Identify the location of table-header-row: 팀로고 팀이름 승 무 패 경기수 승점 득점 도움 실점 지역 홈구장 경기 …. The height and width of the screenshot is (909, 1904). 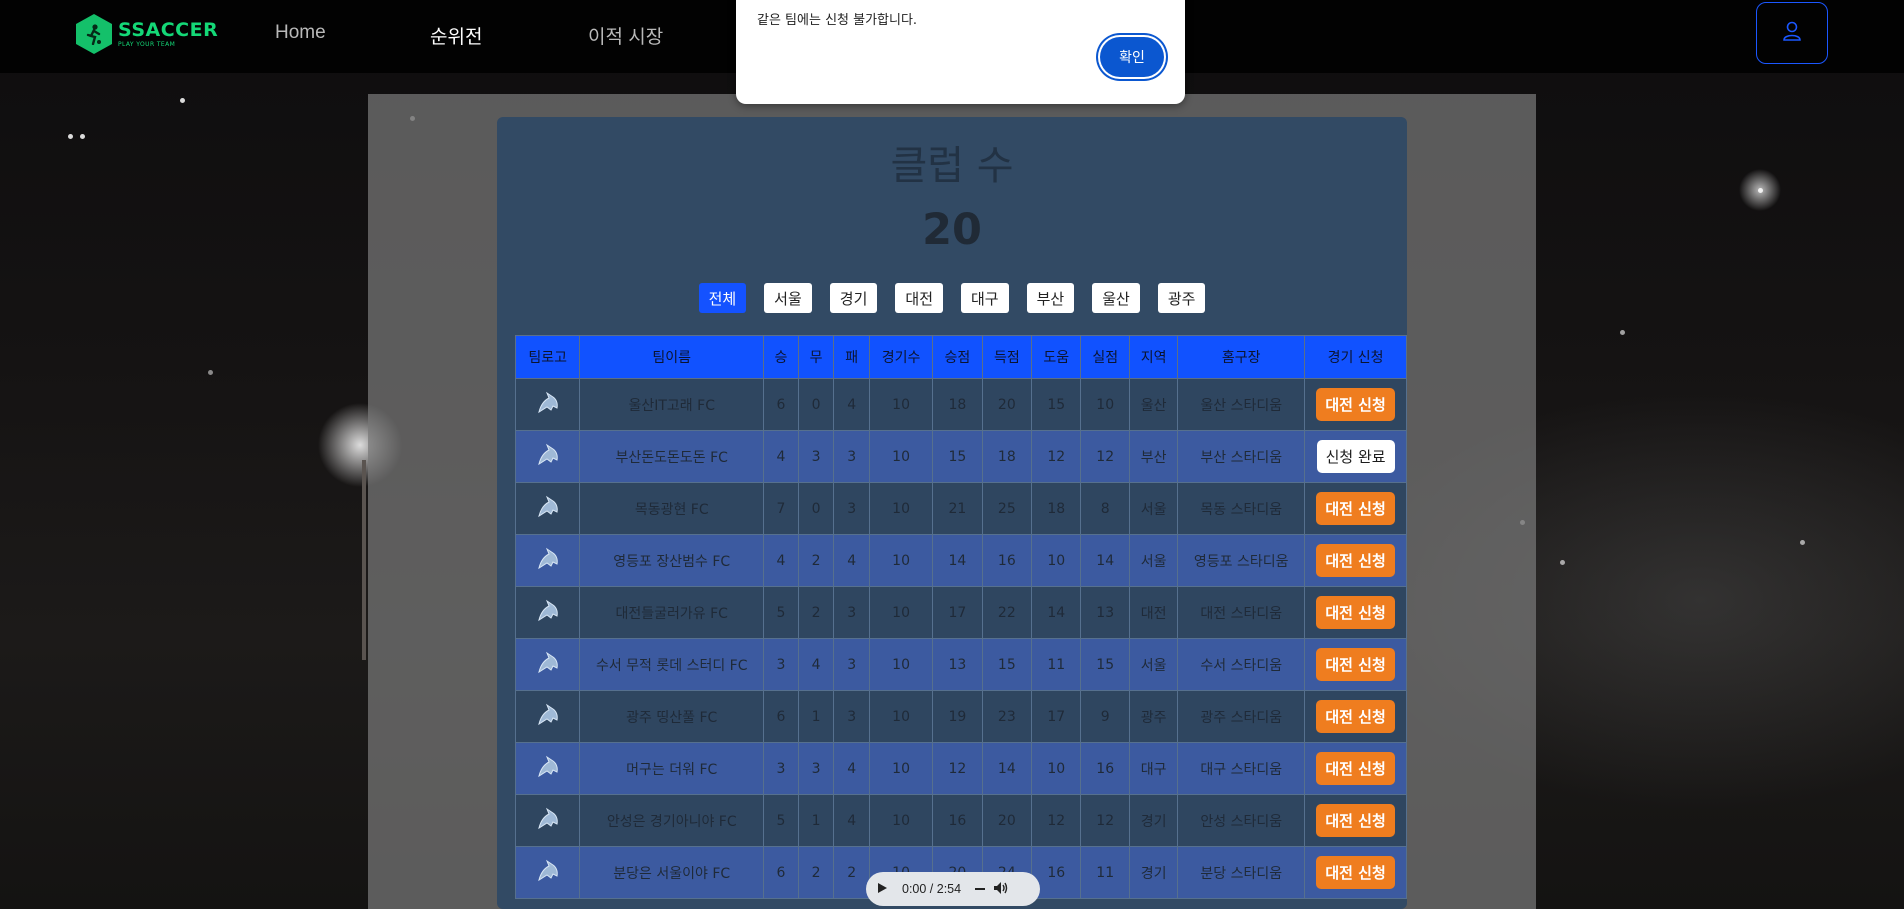
(960, 357).